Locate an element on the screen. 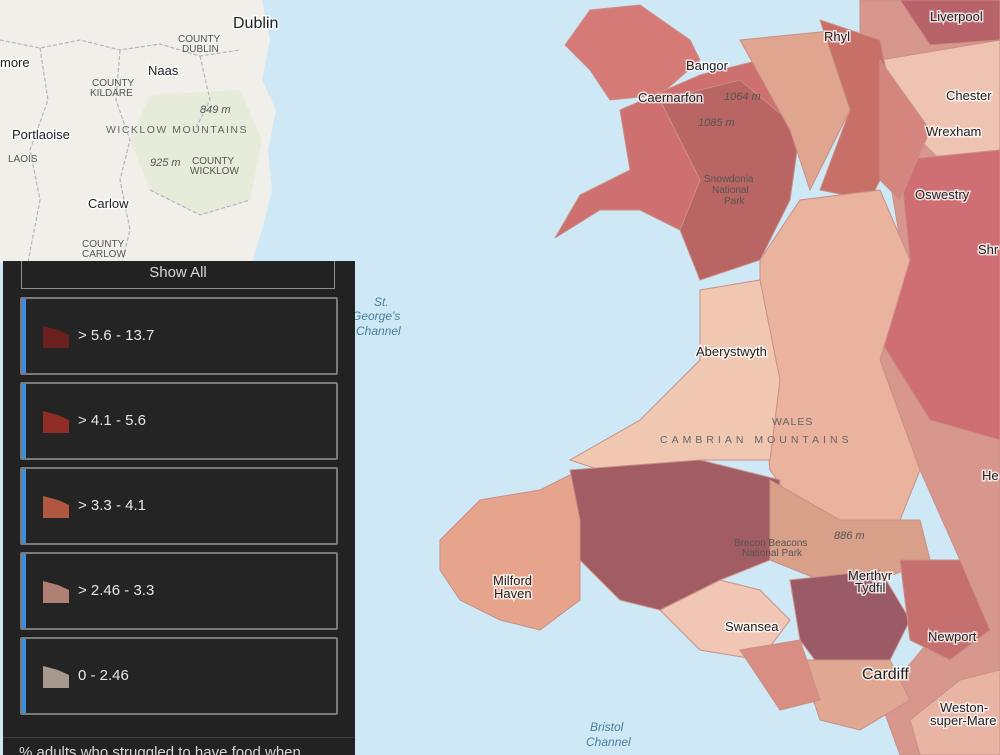 Image resolution: width=1000 pixels, height=755 pixels. place-oswestry: Oswestry is located at coordinates (942, 194).